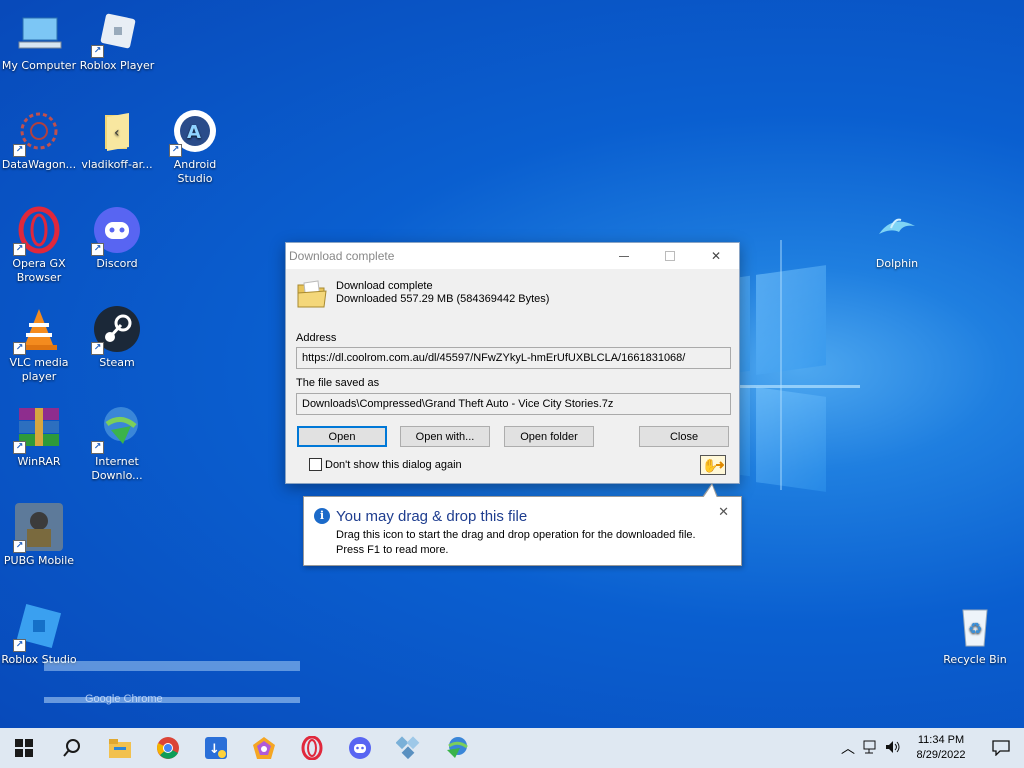 The width and height of the screenshot is (1024, 768). I want to click on desktop-icon-roblox-player: ↗ Roblox Player, so click(117, 40).